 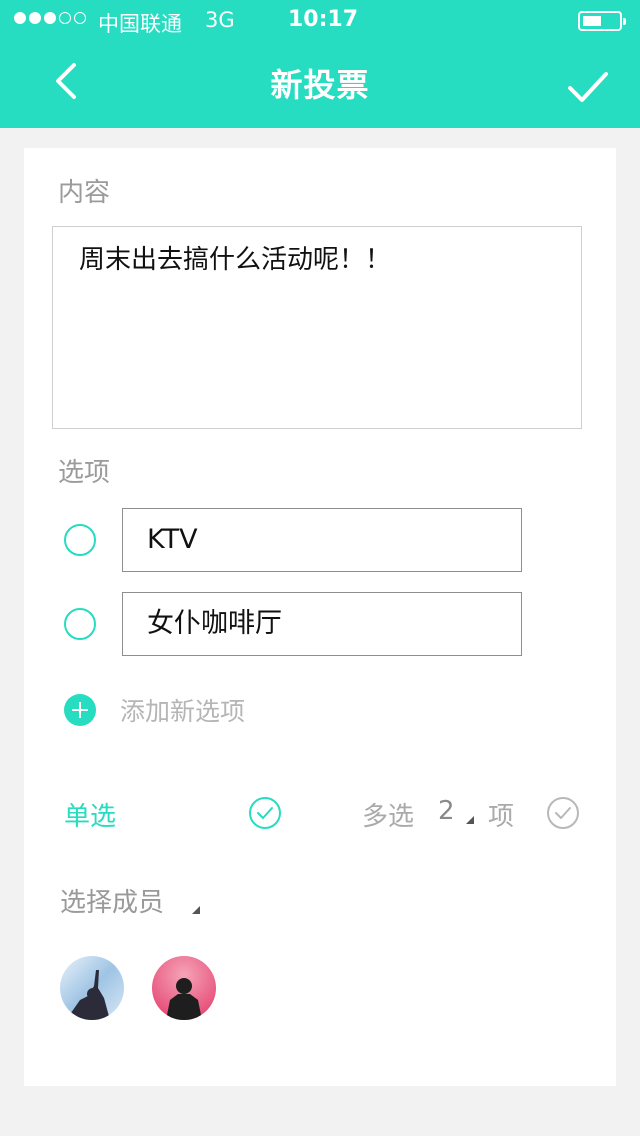 I want to click on options-label: 选项, so click(x=84, y=473).